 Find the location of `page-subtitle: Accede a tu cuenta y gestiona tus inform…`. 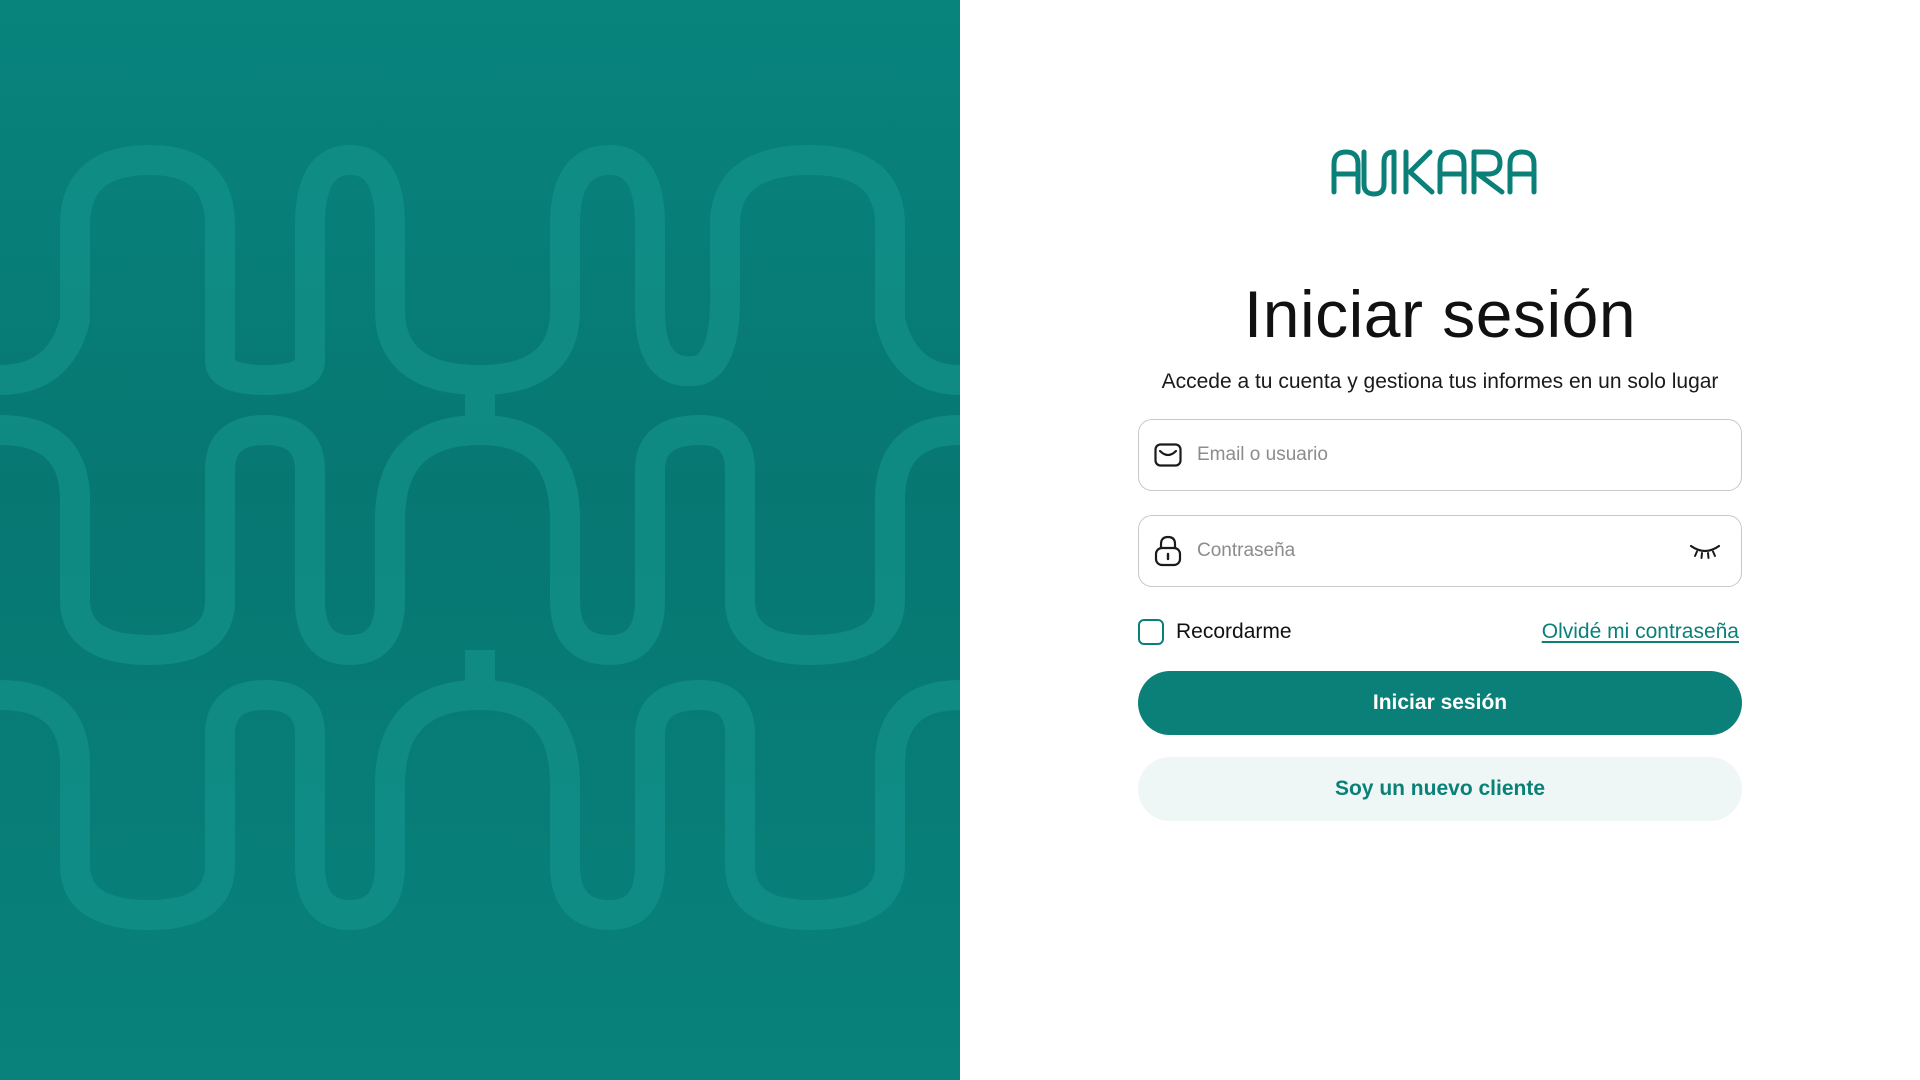

page-subtitle: Accede a tu cuenta y gestiona tus inform… is located at coordinates (1440, 381).